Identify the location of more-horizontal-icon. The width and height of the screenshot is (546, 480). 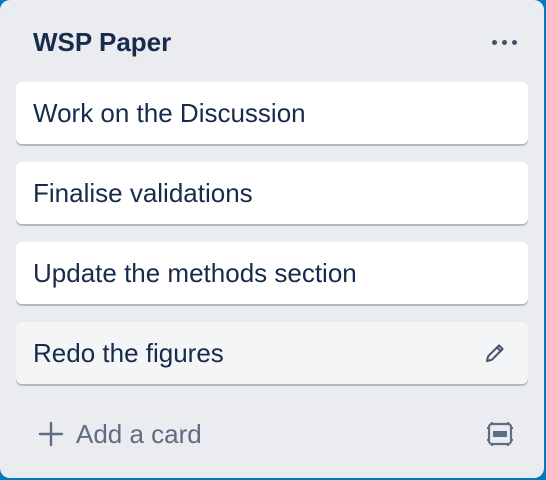
(494, 42).